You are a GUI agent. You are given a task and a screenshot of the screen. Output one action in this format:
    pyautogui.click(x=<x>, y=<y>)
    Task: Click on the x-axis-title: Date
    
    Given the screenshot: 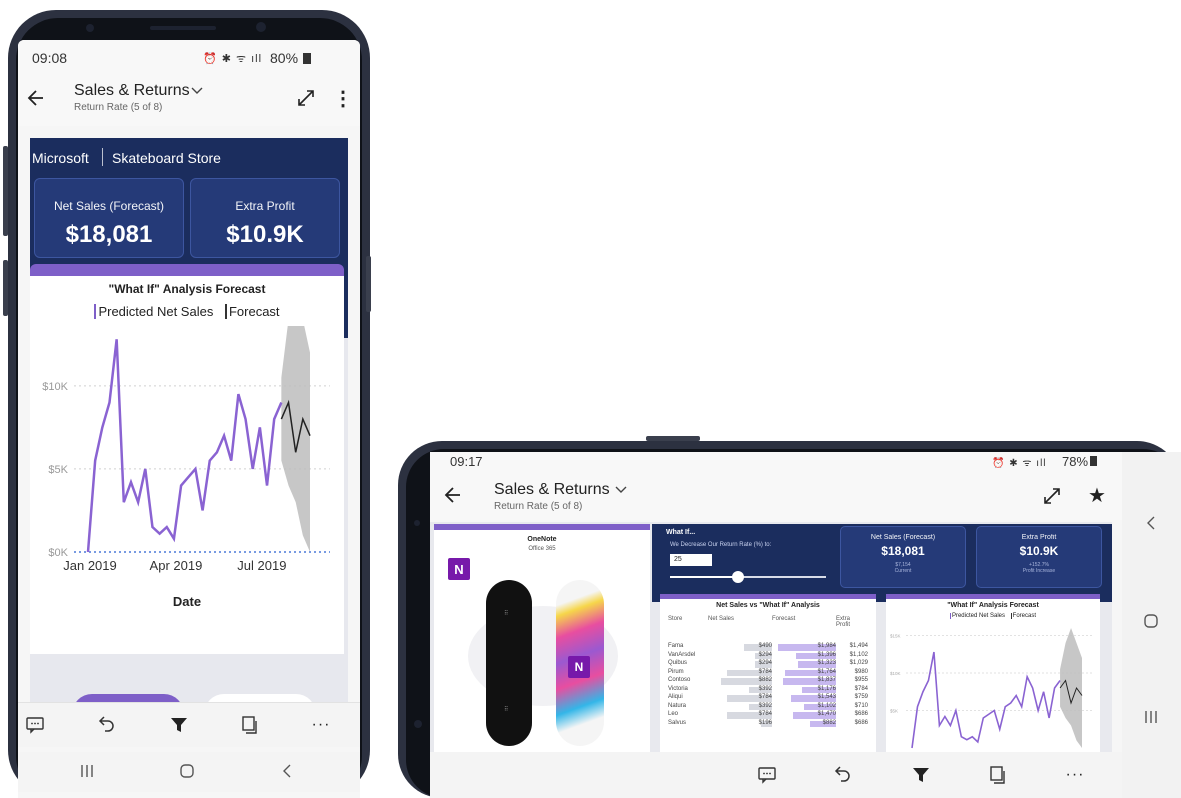 What is the action you would take?
    pyautogui.click(x=187, y=601)
    